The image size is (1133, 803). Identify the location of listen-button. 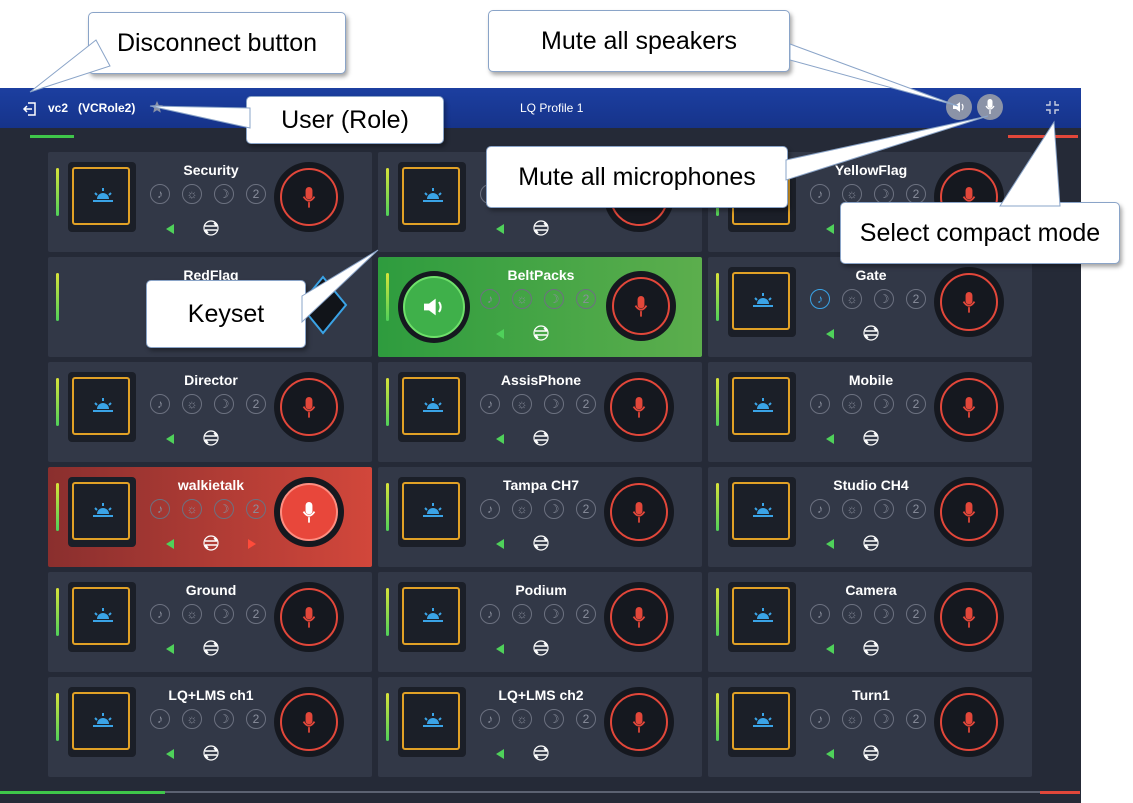
(434, 307).